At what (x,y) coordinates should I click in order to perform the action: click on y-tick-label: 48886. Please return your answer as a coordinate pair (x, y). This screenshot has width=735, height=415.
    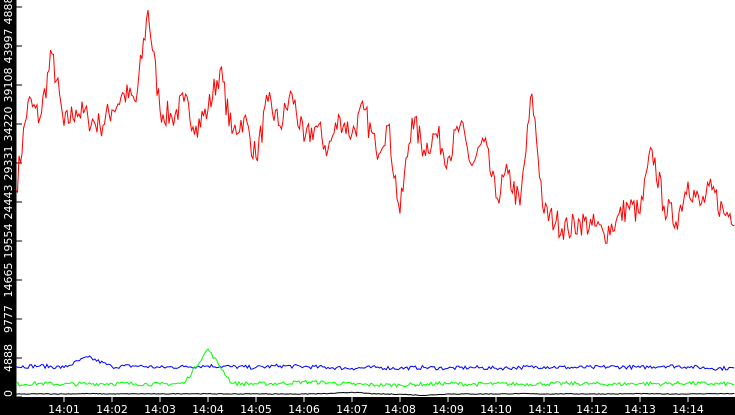
    Looking at the image, I should click on (8, 12).